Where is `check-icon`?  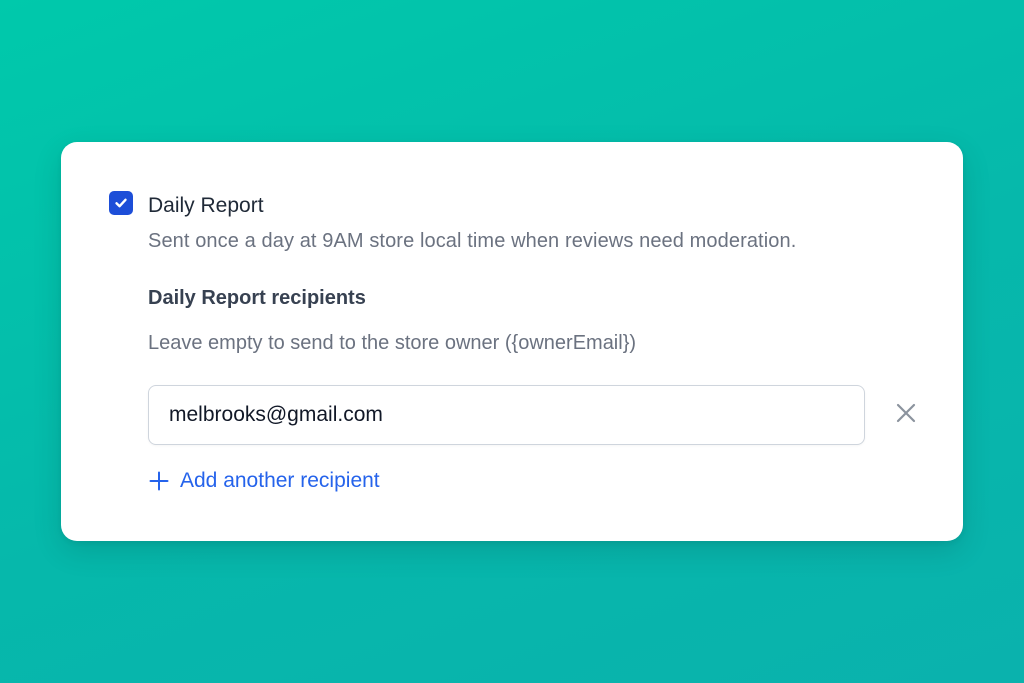
check-icon is located at coordinates (121, 203).